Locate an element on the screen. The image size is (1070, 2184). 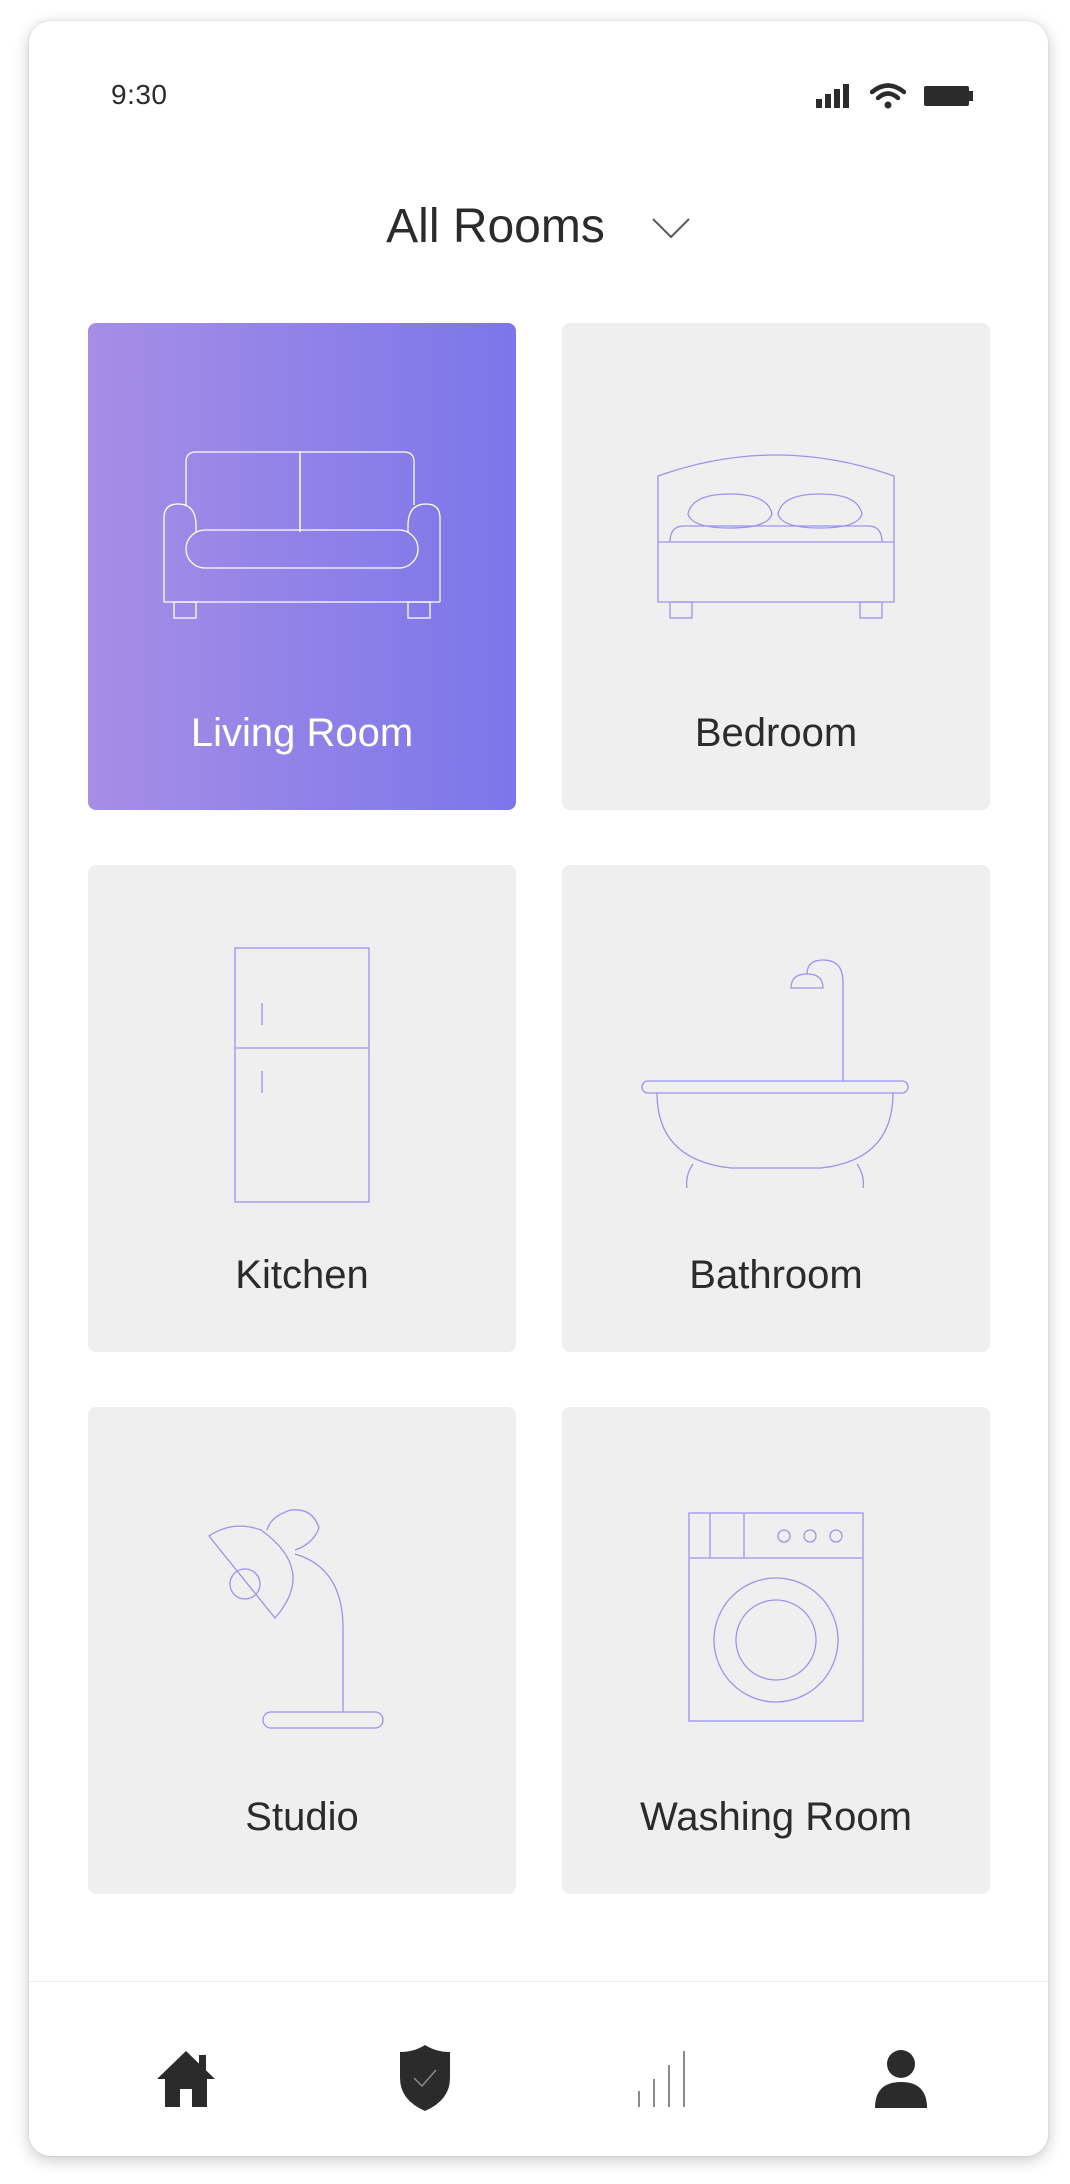
room-card-bedroom: Bedroom is located at coordinates (776, 566).